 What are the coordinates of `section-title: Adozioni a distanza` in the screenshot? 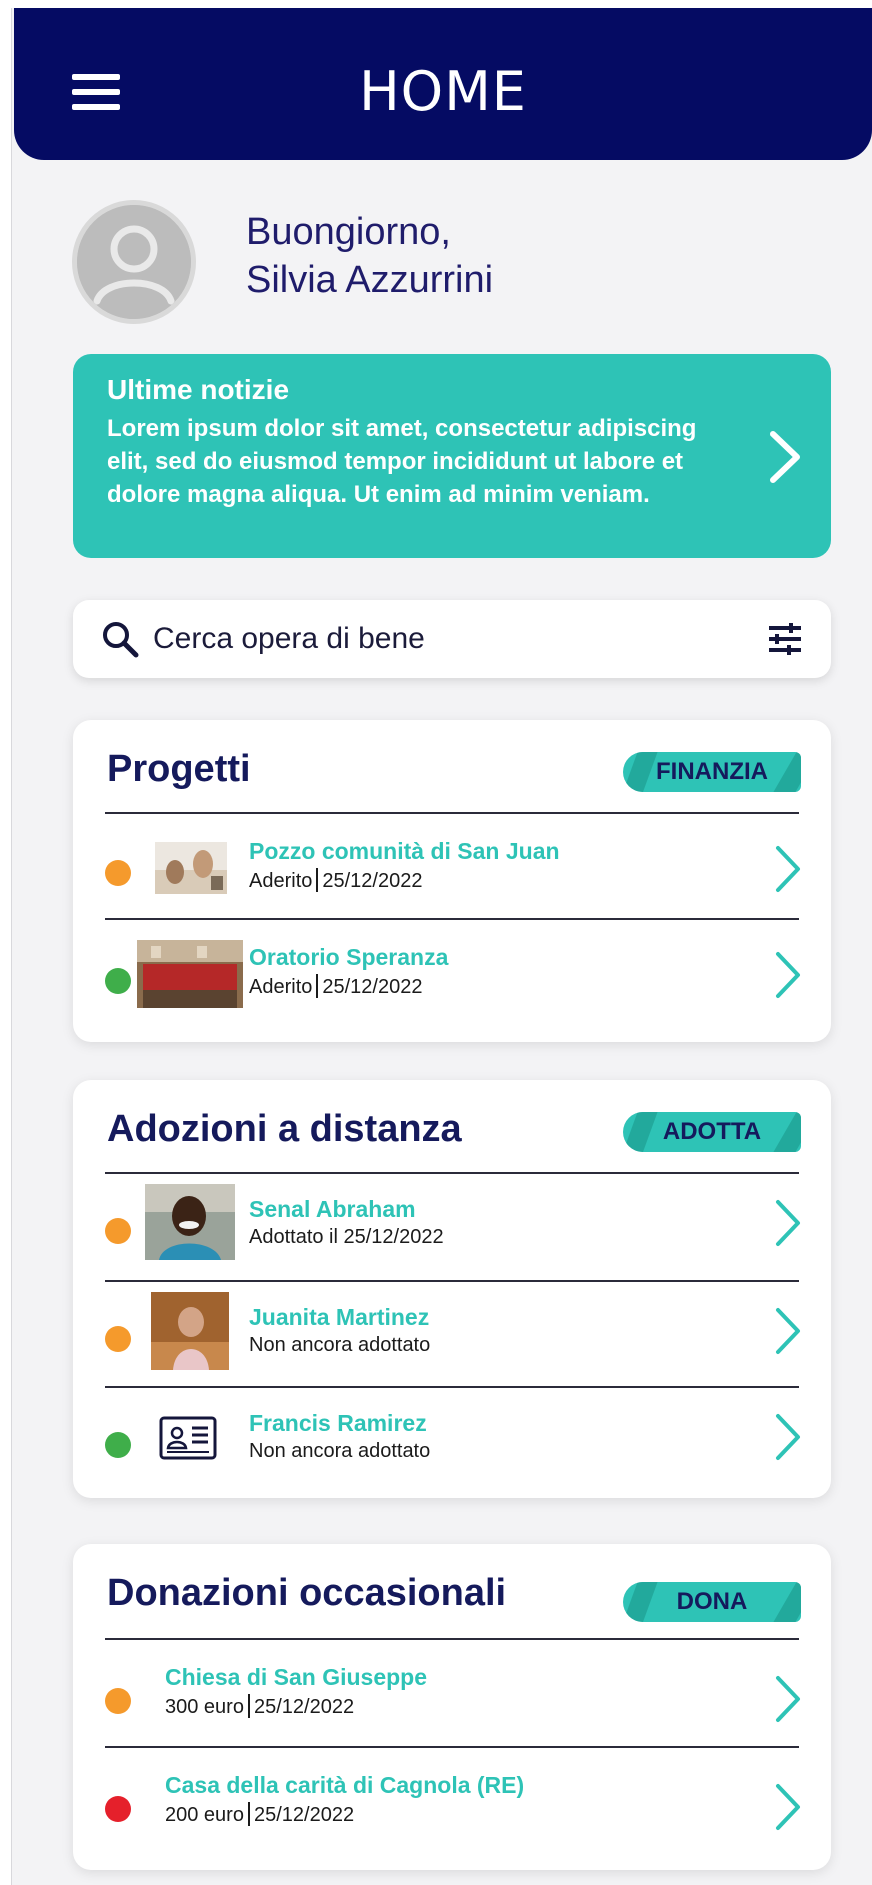 It's located at (284, 1129).